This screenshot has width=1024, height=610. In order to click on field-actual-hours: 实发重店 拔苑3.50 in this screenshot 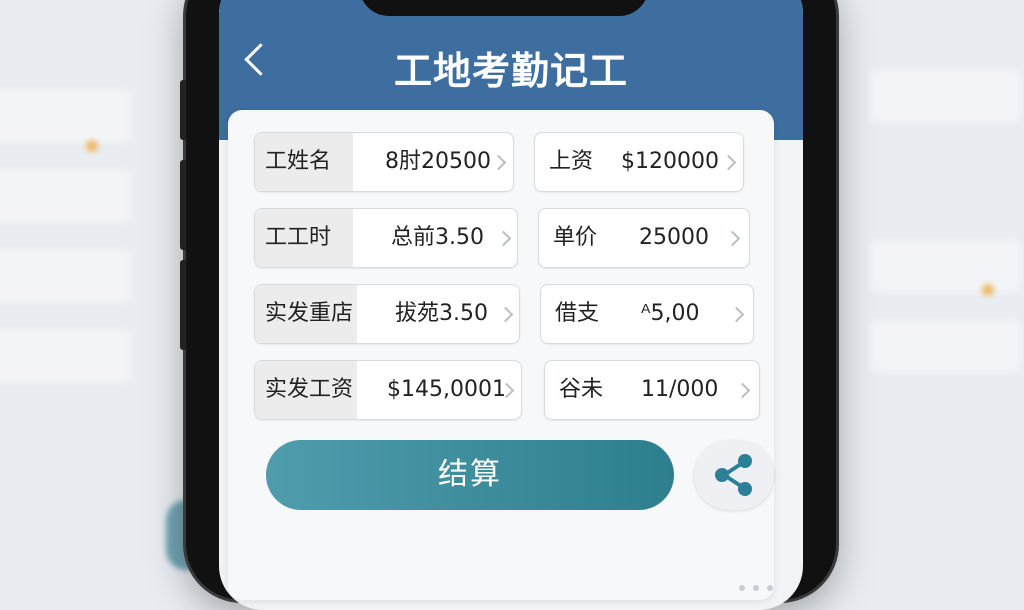, I will do `click(387, 314)`.